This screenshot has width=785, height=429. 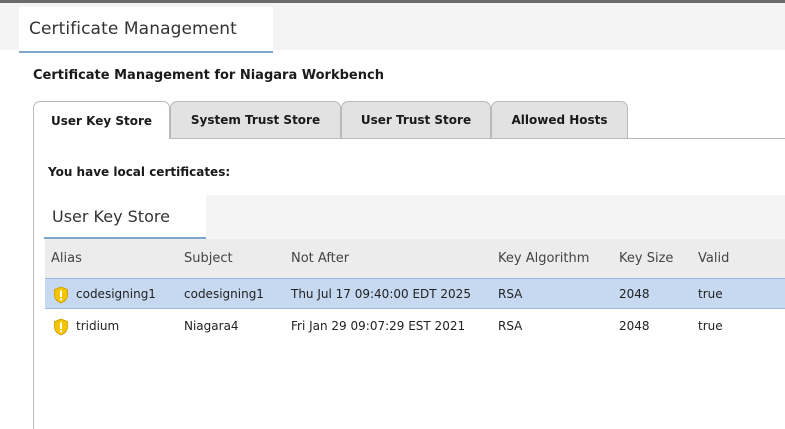 I want to click on view-title-tab: Certificate Management, so click(x=146, y=30).